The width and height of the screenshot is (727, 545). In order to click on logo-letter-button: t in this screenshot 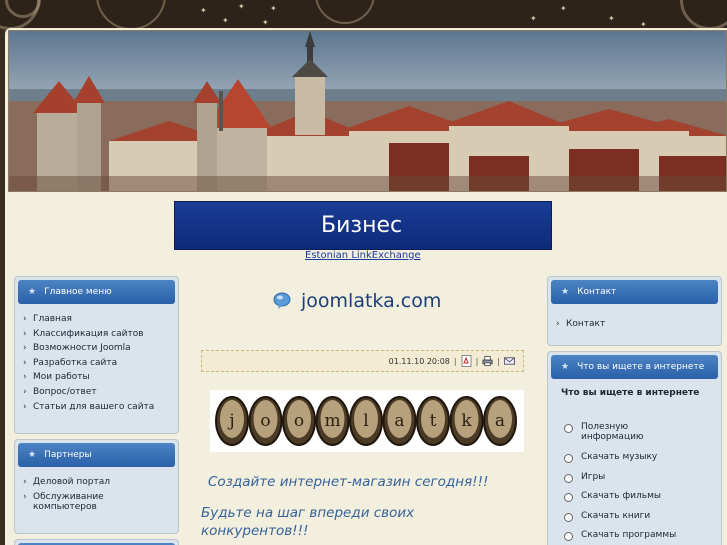, I will do `click(433, 421)`.